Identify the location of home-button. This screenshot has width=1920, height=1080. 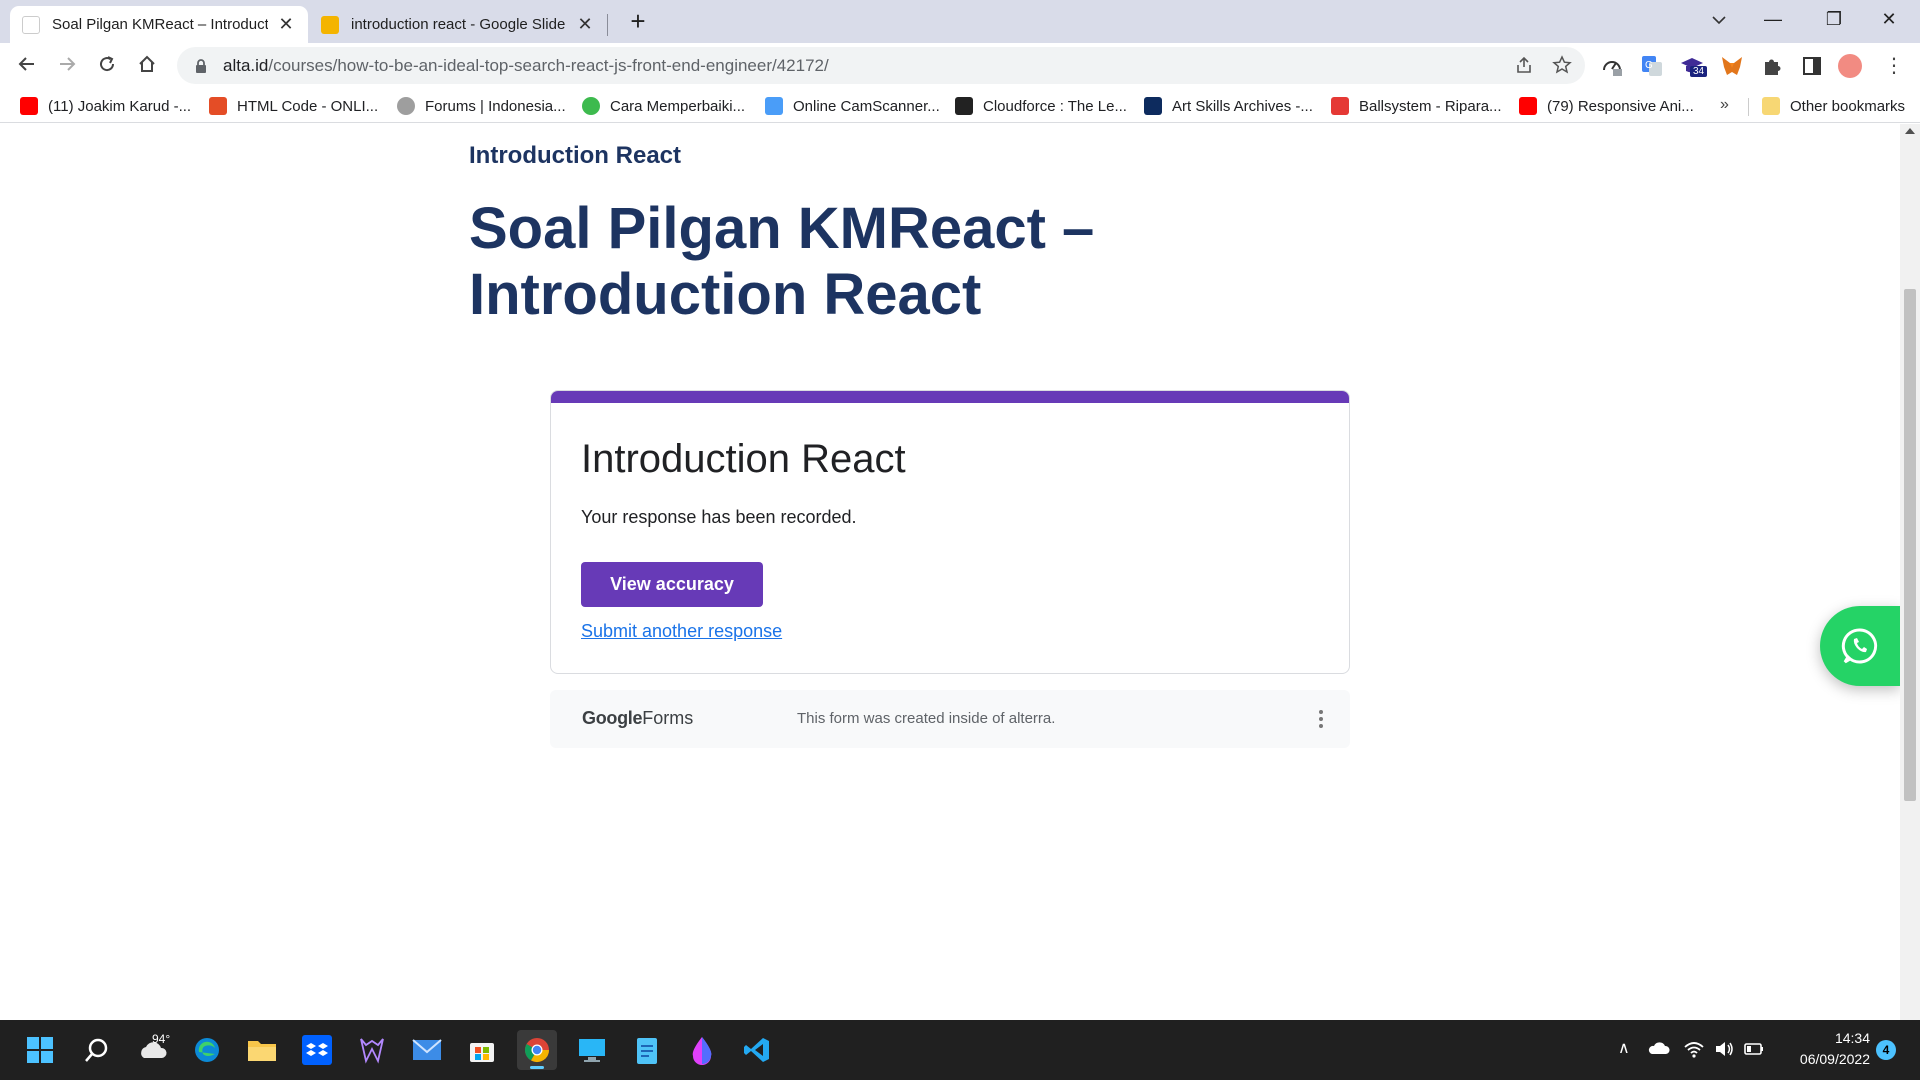
(147, 66).